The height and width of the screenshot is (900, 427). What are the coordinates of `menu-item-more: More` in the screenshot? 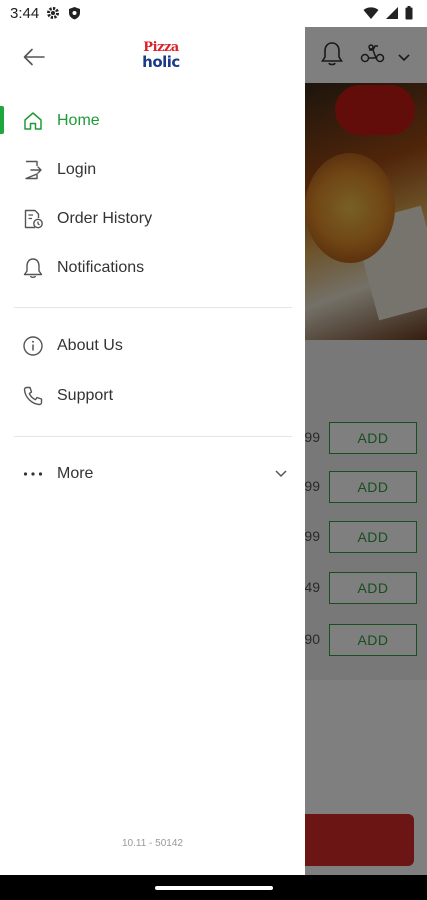 It's located at (152, 474).